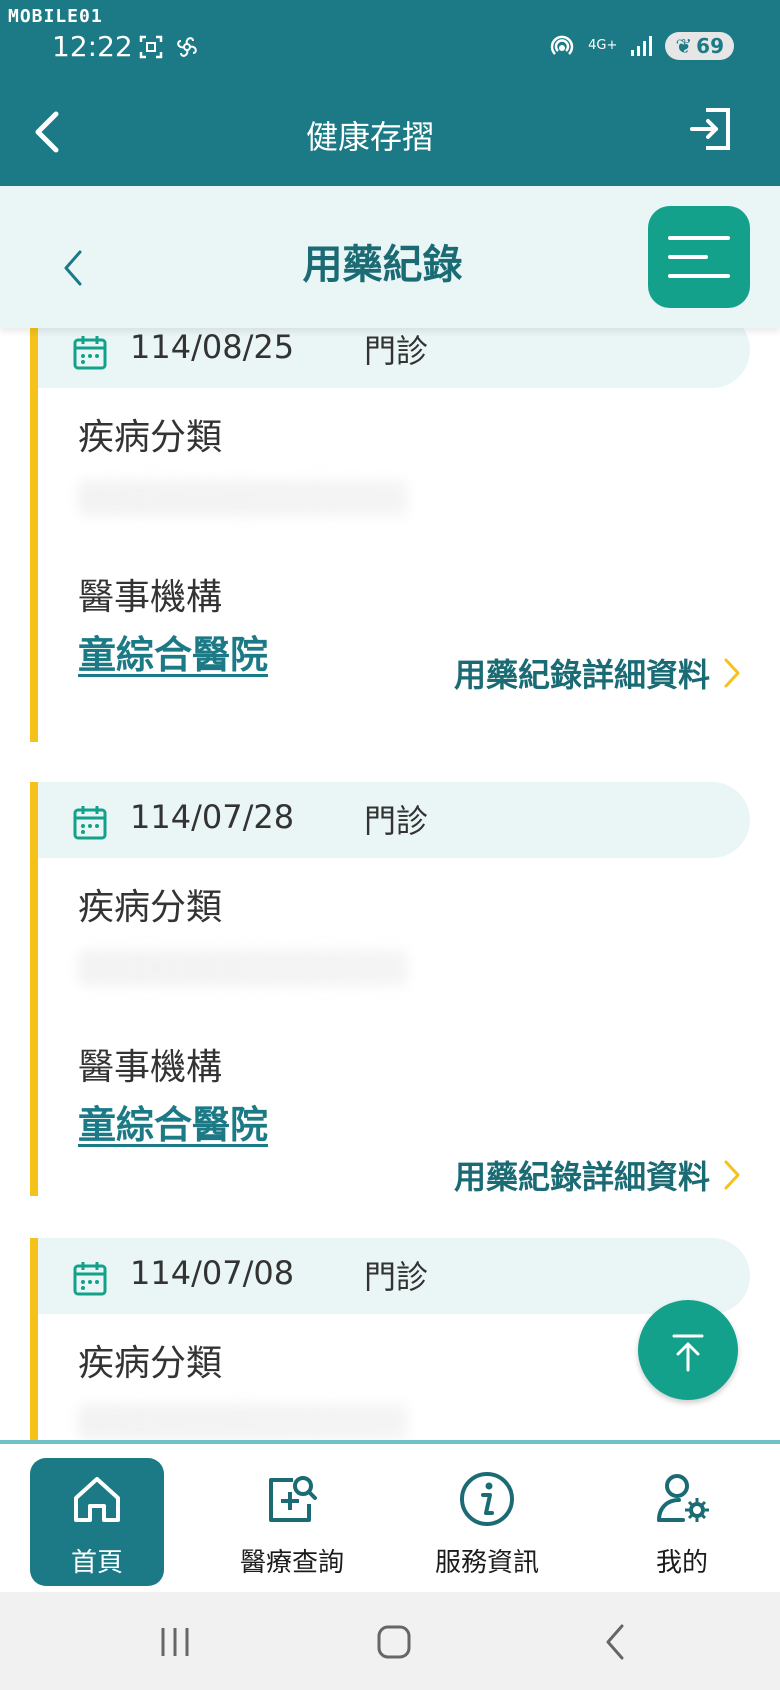  What do you see at coordinates (97, 1499) in the screenshot?
I see `home-icon` at bounding box center [97, 1499].